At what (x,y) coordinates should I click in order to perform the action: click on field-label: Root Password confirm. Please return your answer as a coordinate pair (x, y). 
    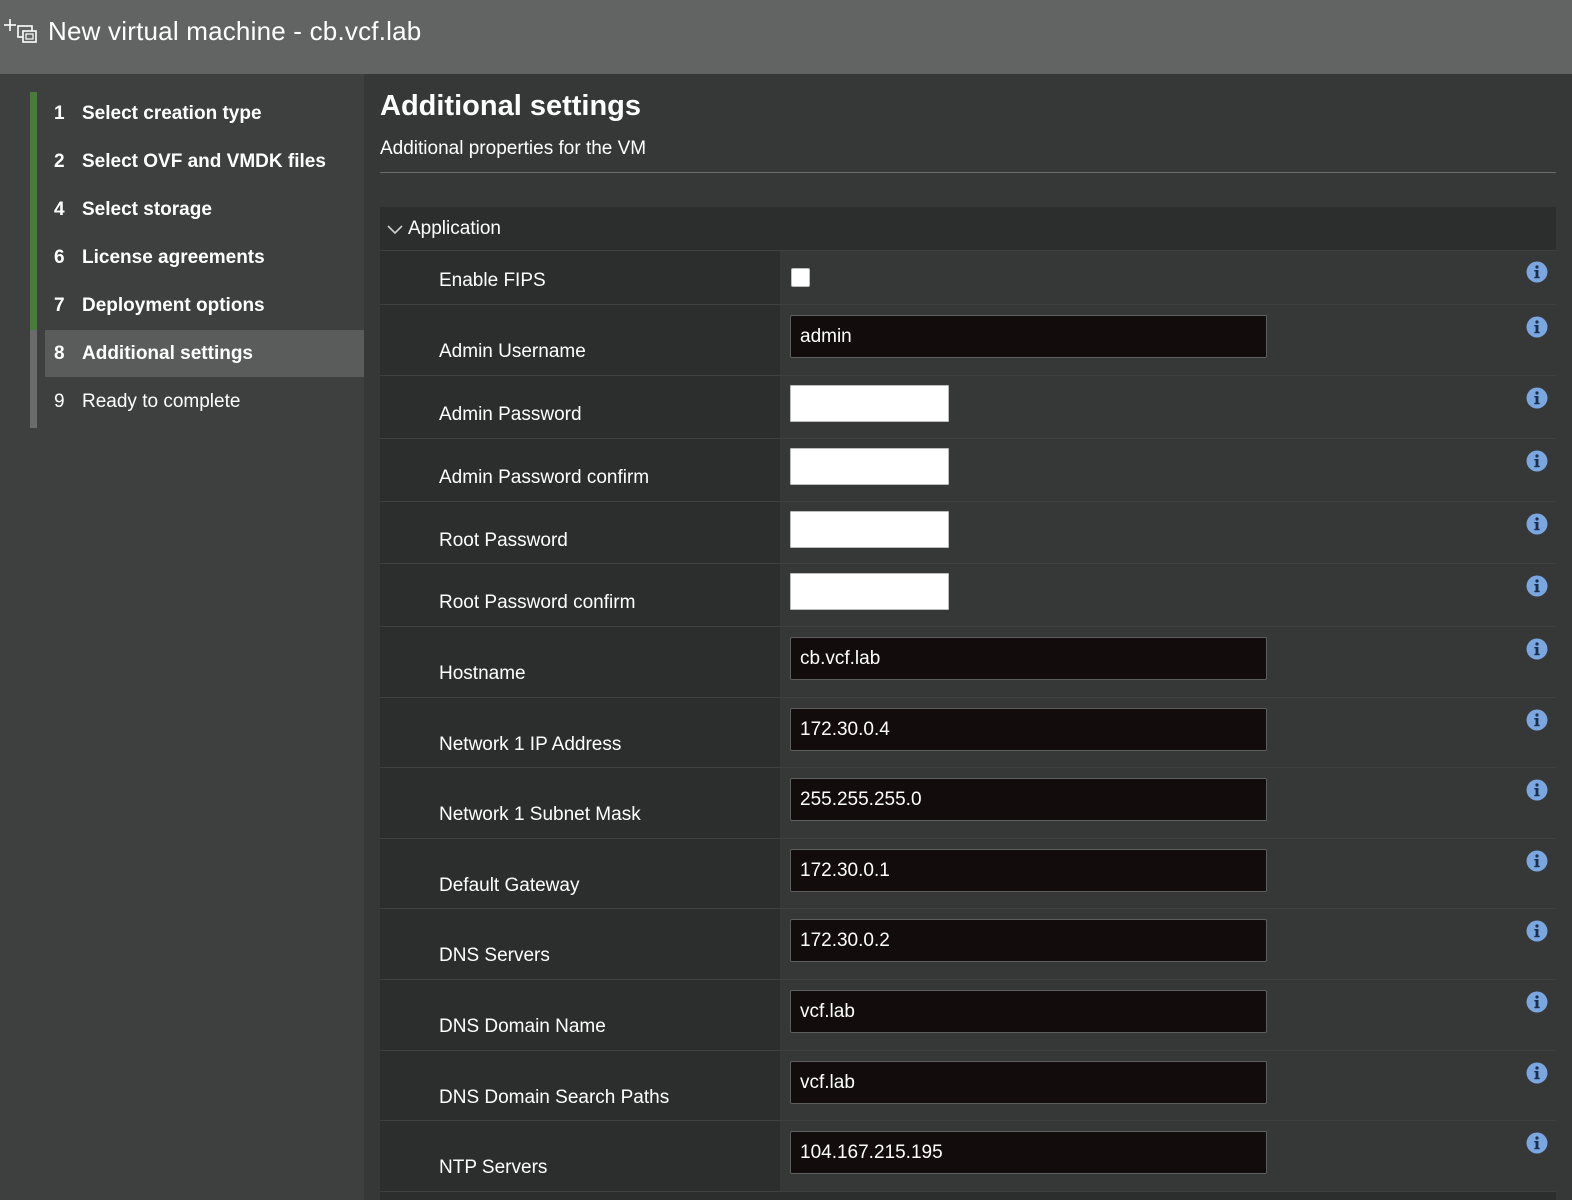
    Looking at the image, I should click on (537, 602).